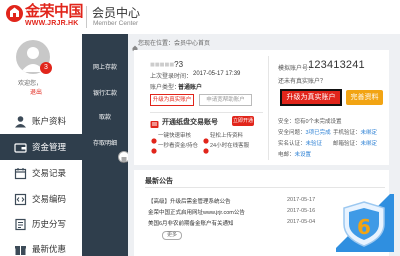 The height and width of the screenshot is (256, 400). I want to click on announcement-date: 2017-05-16, so click(301, 211).